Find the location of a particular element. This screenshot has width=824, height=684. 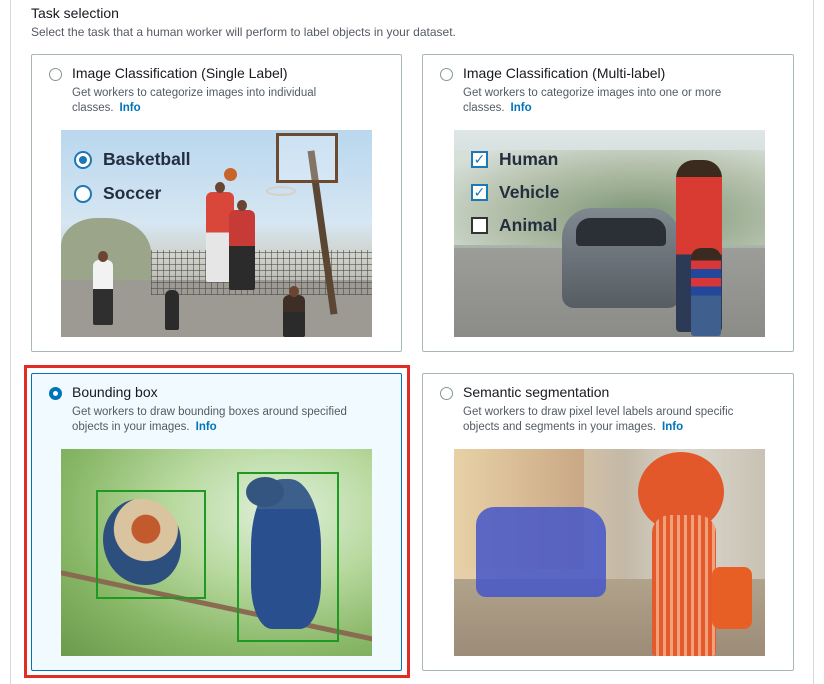

overlay-option-basketball: Basketball is located at coordinates (132, 159).